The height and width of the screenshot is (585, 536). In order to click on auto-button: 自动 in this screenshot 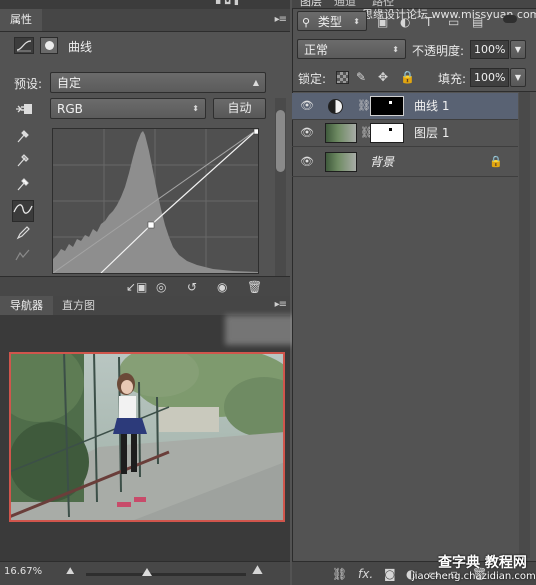, I will do `click(239, 108)`.